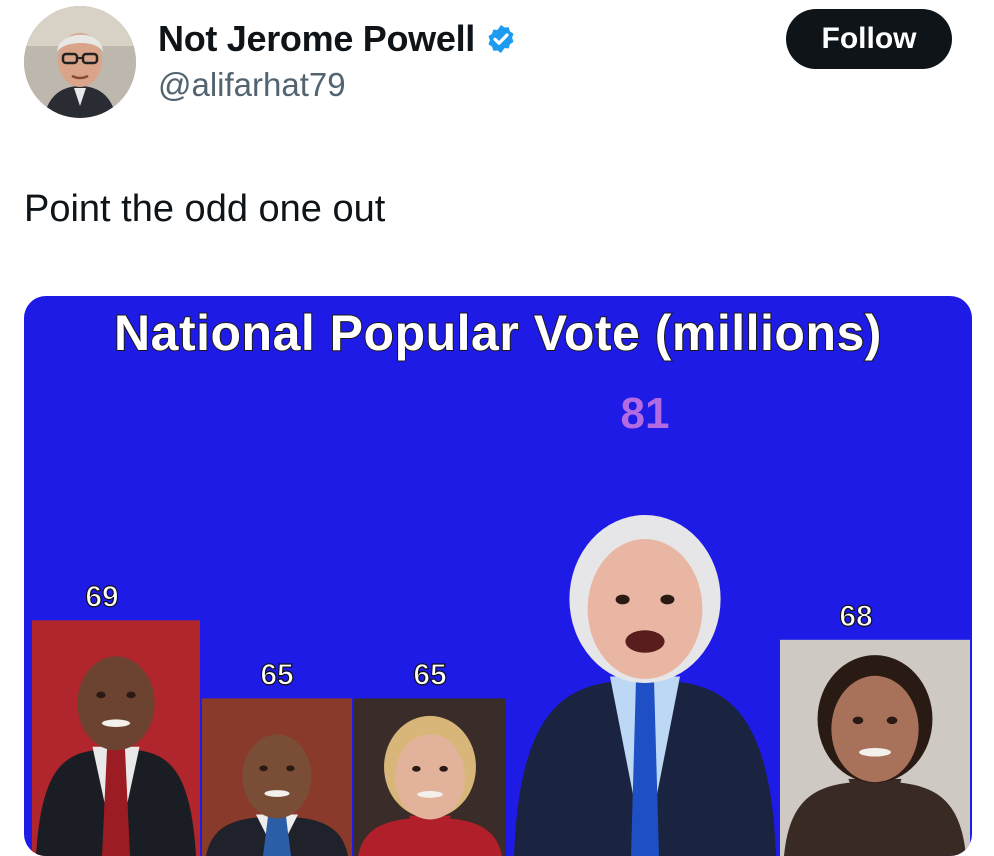 This screenshot has width=994, height=856. Describe the element at coordinates (497, 333) in the screenshot. I see `chart-title: National Popular Vote (millions)` at that location.